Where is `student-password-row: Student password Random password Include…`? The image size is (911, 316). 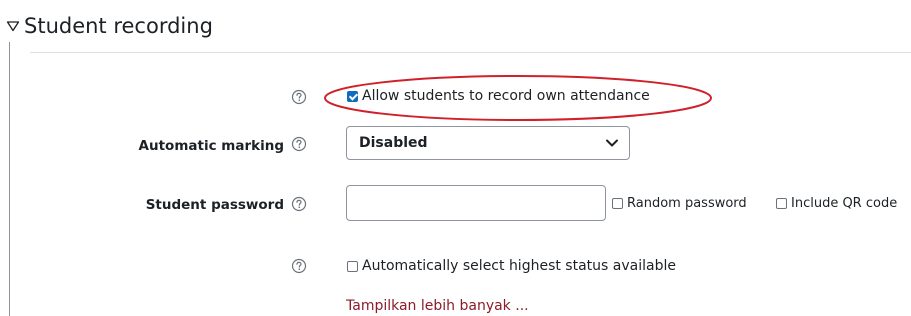 student-password-row: Student password Random password Include… is located at coordinates (455, 205).